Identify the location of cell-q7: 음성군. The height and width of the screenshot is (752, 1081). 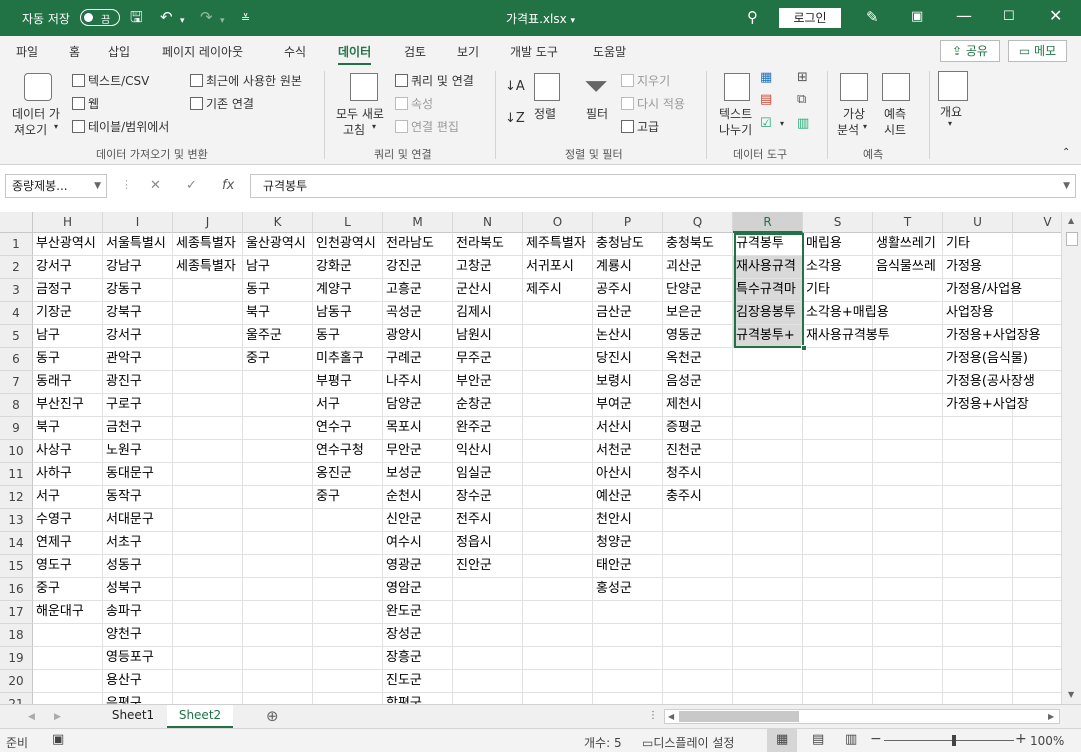
(698, 382).